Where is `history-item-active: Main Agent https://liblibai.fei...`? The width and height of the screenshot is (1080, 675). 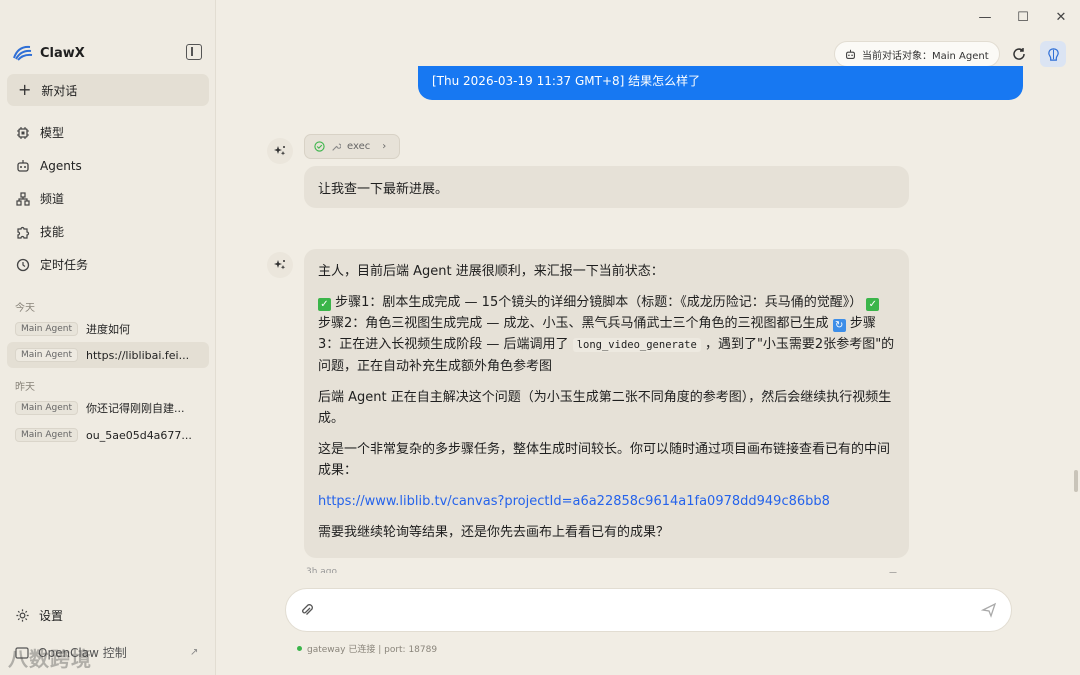
history-item-active: Main Agent https://liblibai.fei... is located at coordinates (108, 355).